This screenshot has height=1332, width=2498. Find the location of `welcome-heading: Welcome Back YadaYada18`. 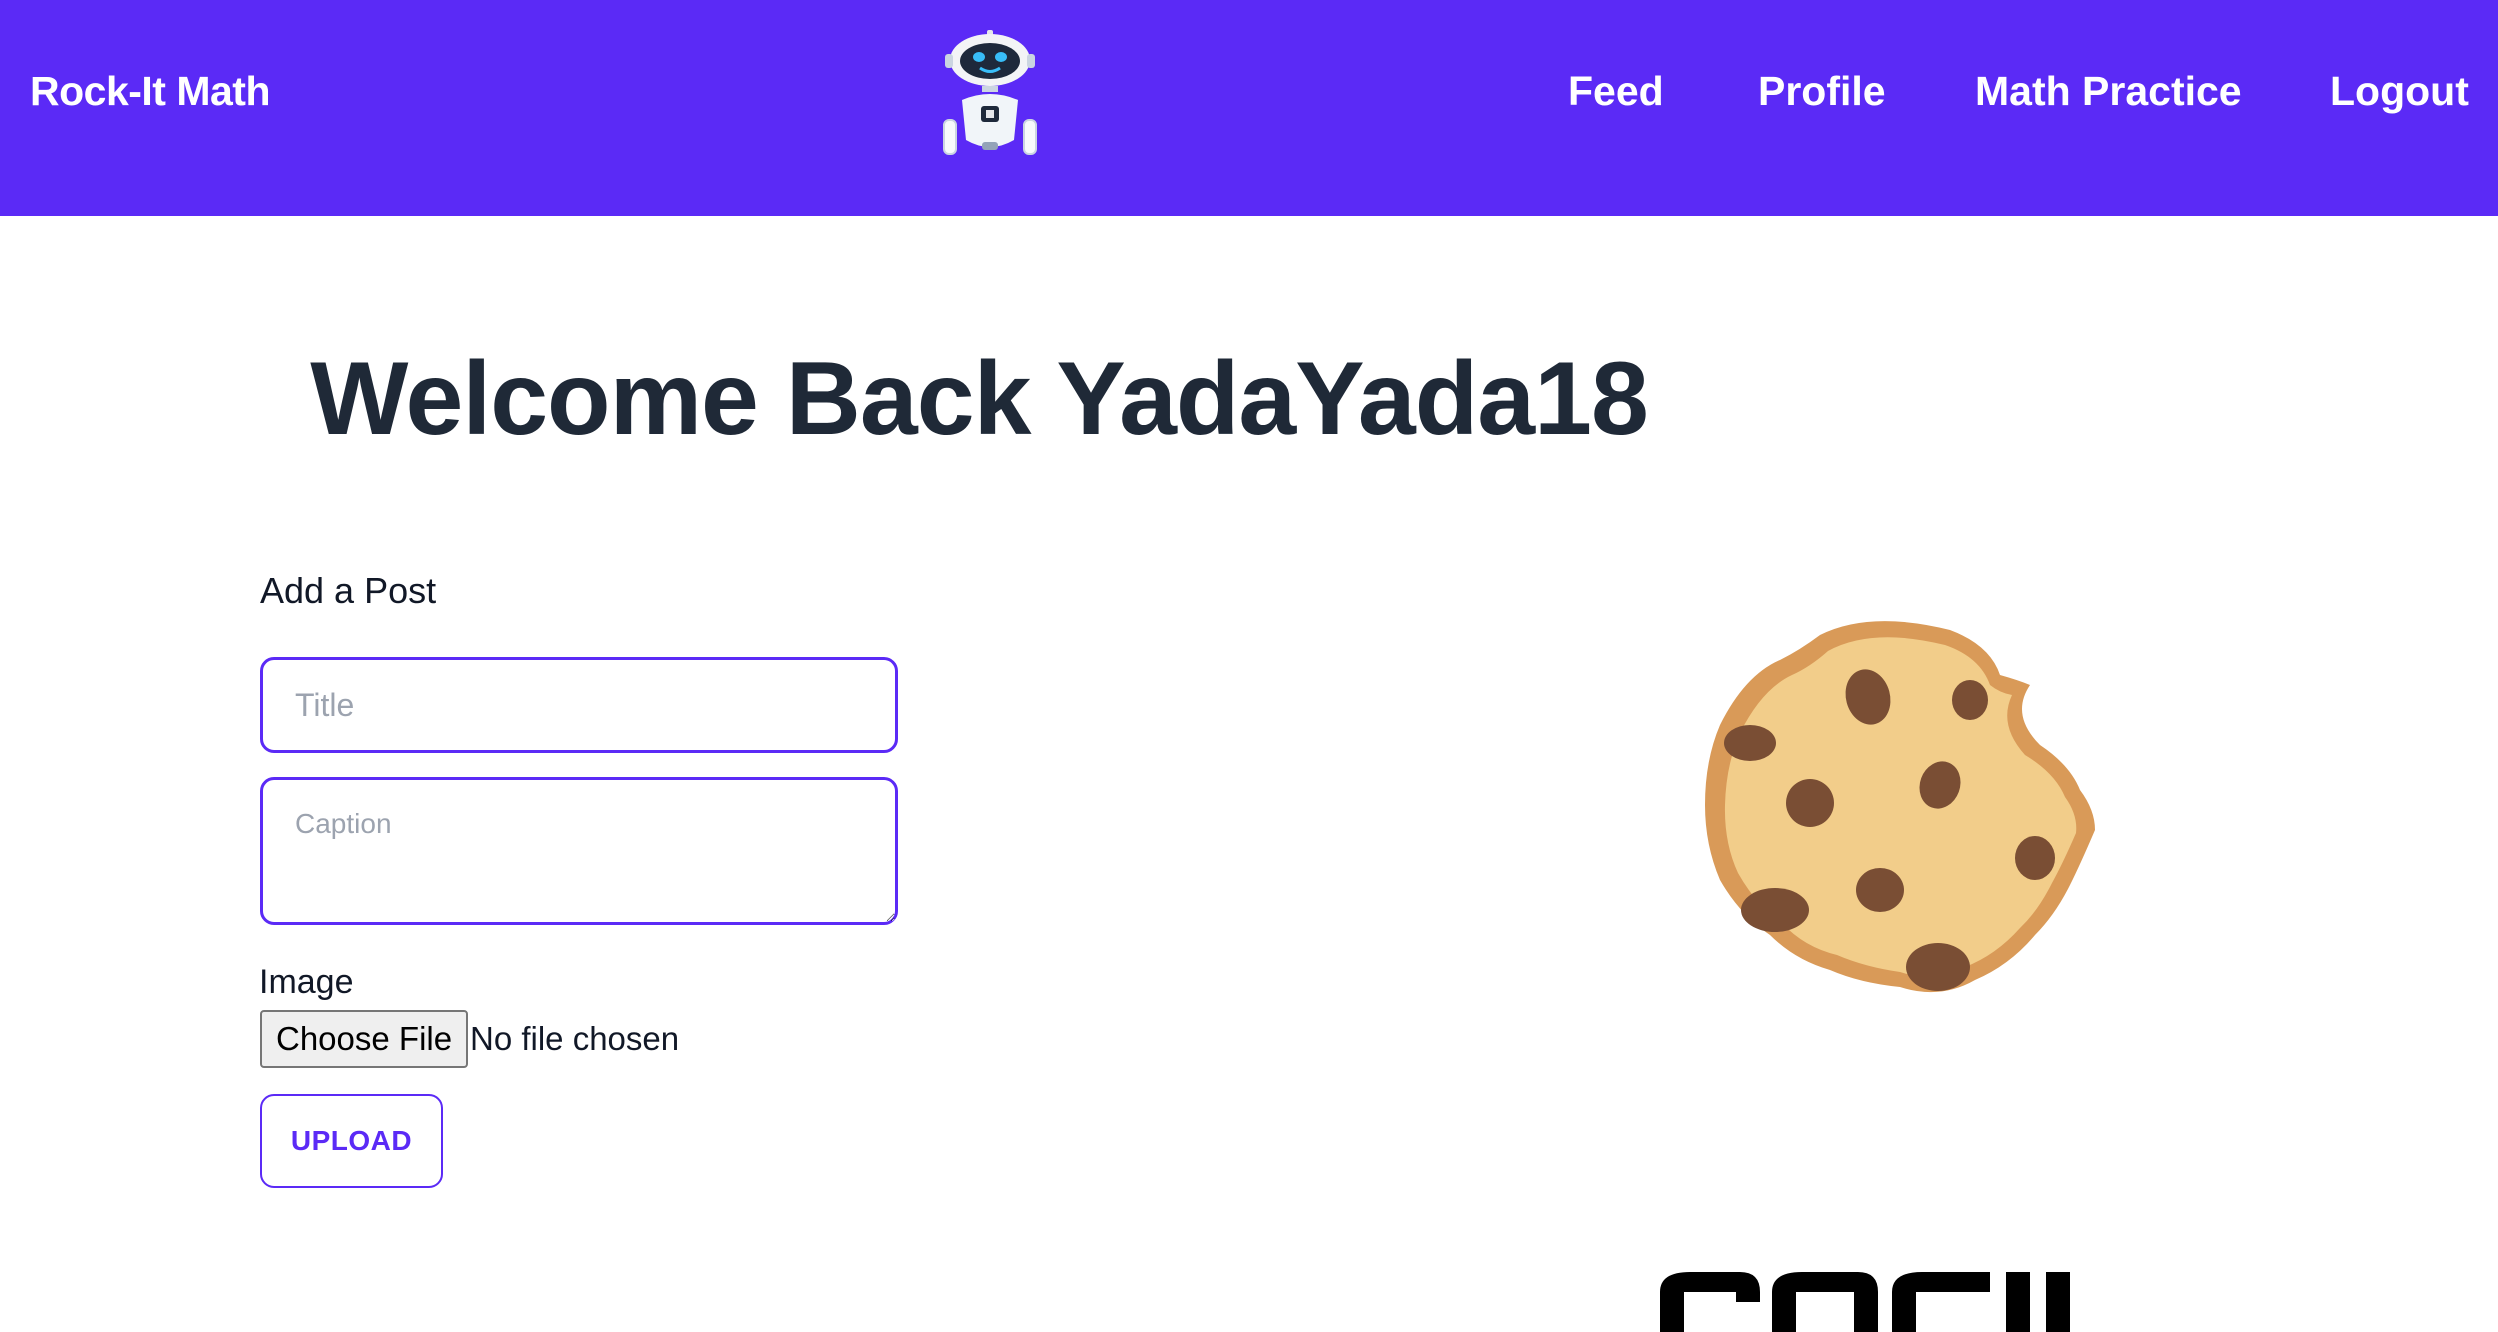

welcome-heading: Welcome Back YadaYada18 is located at coordinates (979, 399).